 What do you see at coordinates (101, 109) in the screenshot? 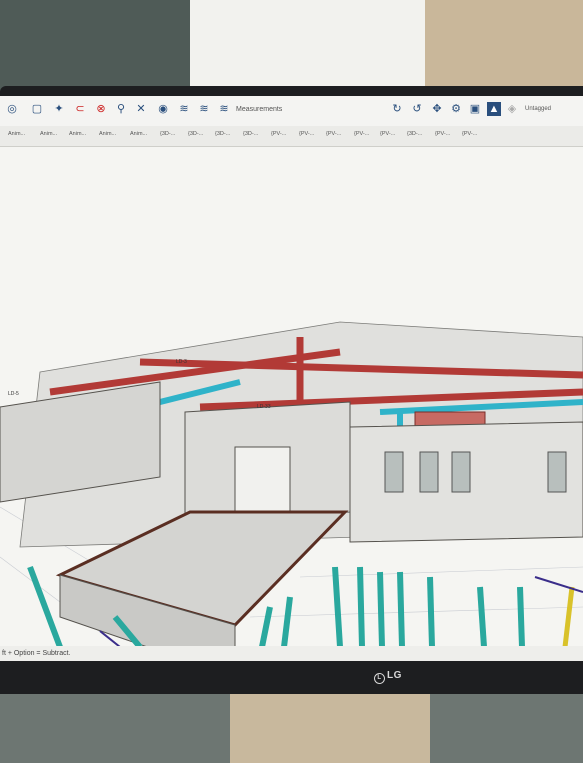
I see `pin-icon: ⊗` at bounding box center [101, 109].